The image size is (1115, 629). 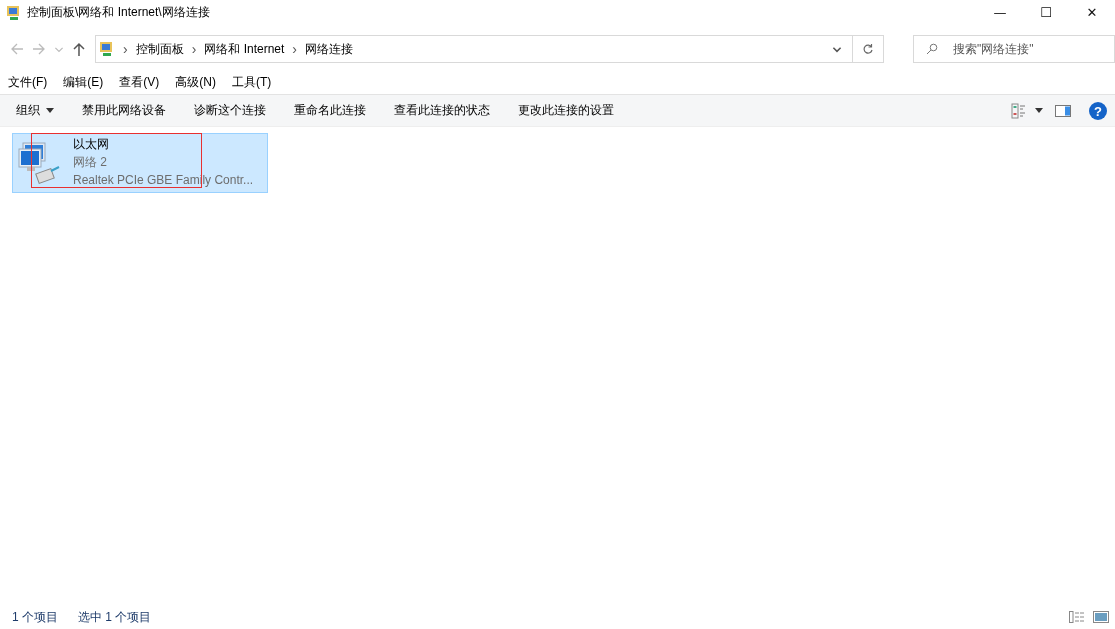 What do you see at coordinates (489, 49) in the screenshot?
I see `address-bar: › 控制面板 › 网络和 Internet › 网络连接` at bounding box center [489, 49].